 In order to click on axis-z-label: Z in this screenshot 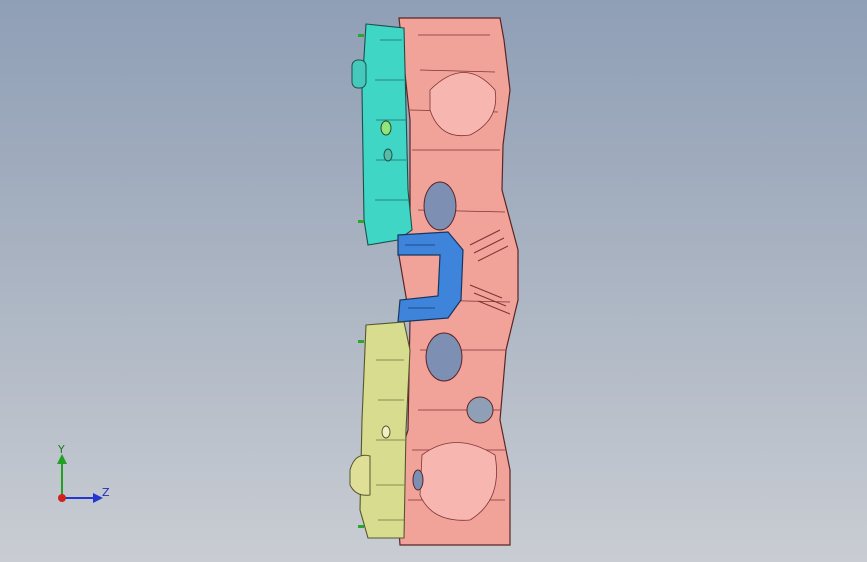, I will do `click(106, 492)`.